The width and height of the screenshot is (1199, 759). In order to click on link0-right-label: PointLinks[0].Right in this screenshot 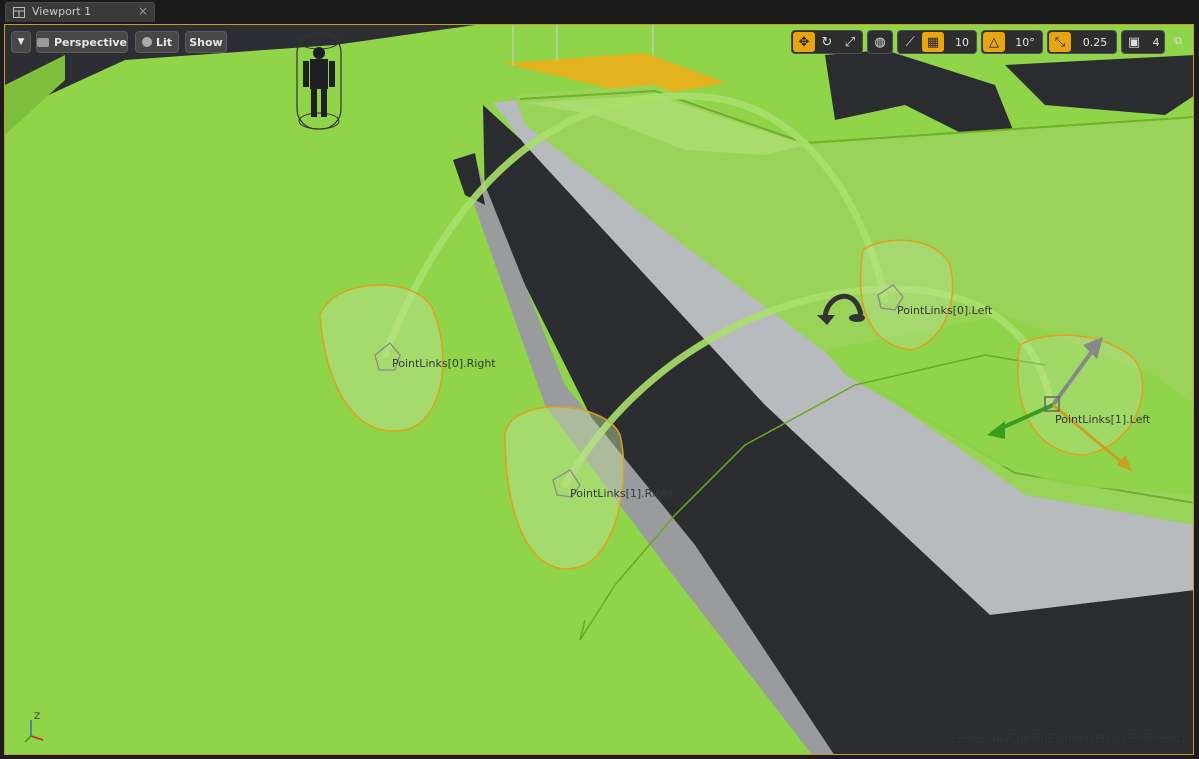, I will do `click(444, 363)`.